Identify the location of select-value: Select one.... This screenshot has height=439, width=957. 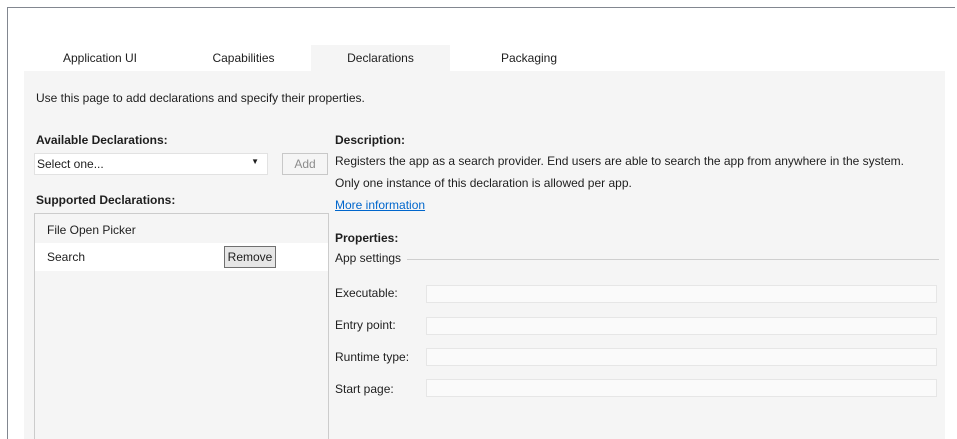
(70, 164).